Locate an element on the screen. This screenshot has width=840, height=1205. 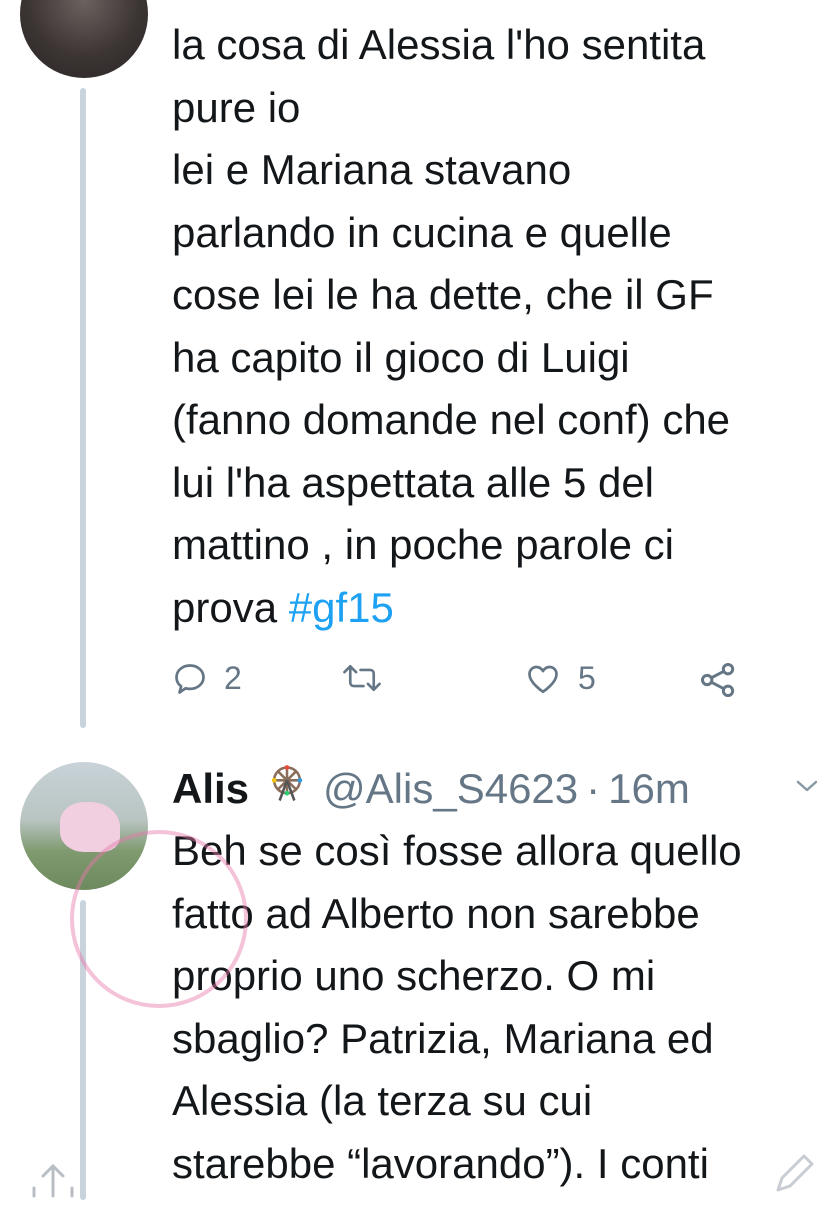
tweet-line: (fanno domande nel conf) che is located at coordinates (451, 419).